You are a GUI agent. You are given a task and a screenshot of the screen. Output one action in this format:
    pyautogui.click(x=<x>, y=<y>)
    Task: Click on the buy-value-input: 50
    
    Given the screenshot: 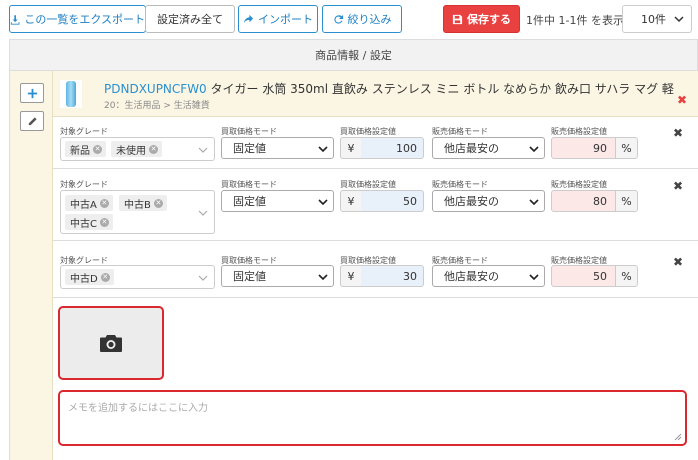 What is the action you would take?
    pyautogui.click(x=392, y=201)
    